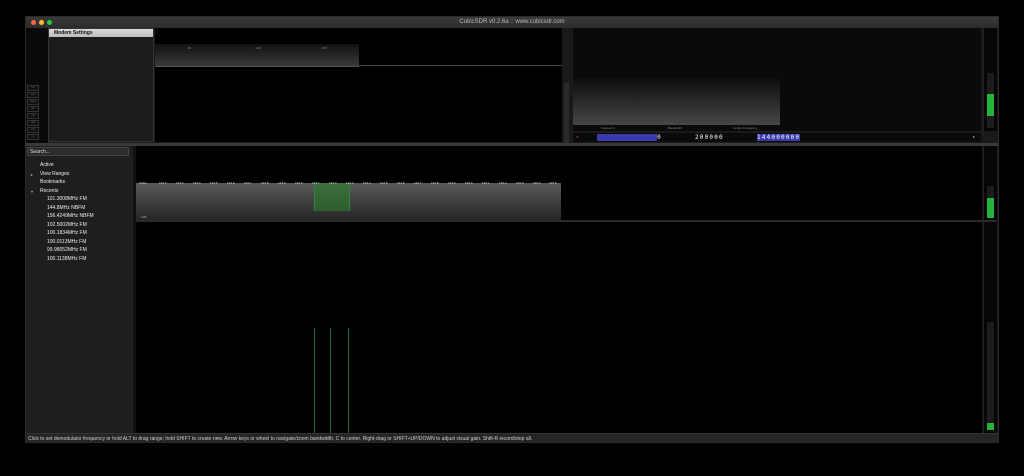  Describe the element at coordinates (537, 183) in the screenshot. I see `freq-tick: 145.4` at that location.